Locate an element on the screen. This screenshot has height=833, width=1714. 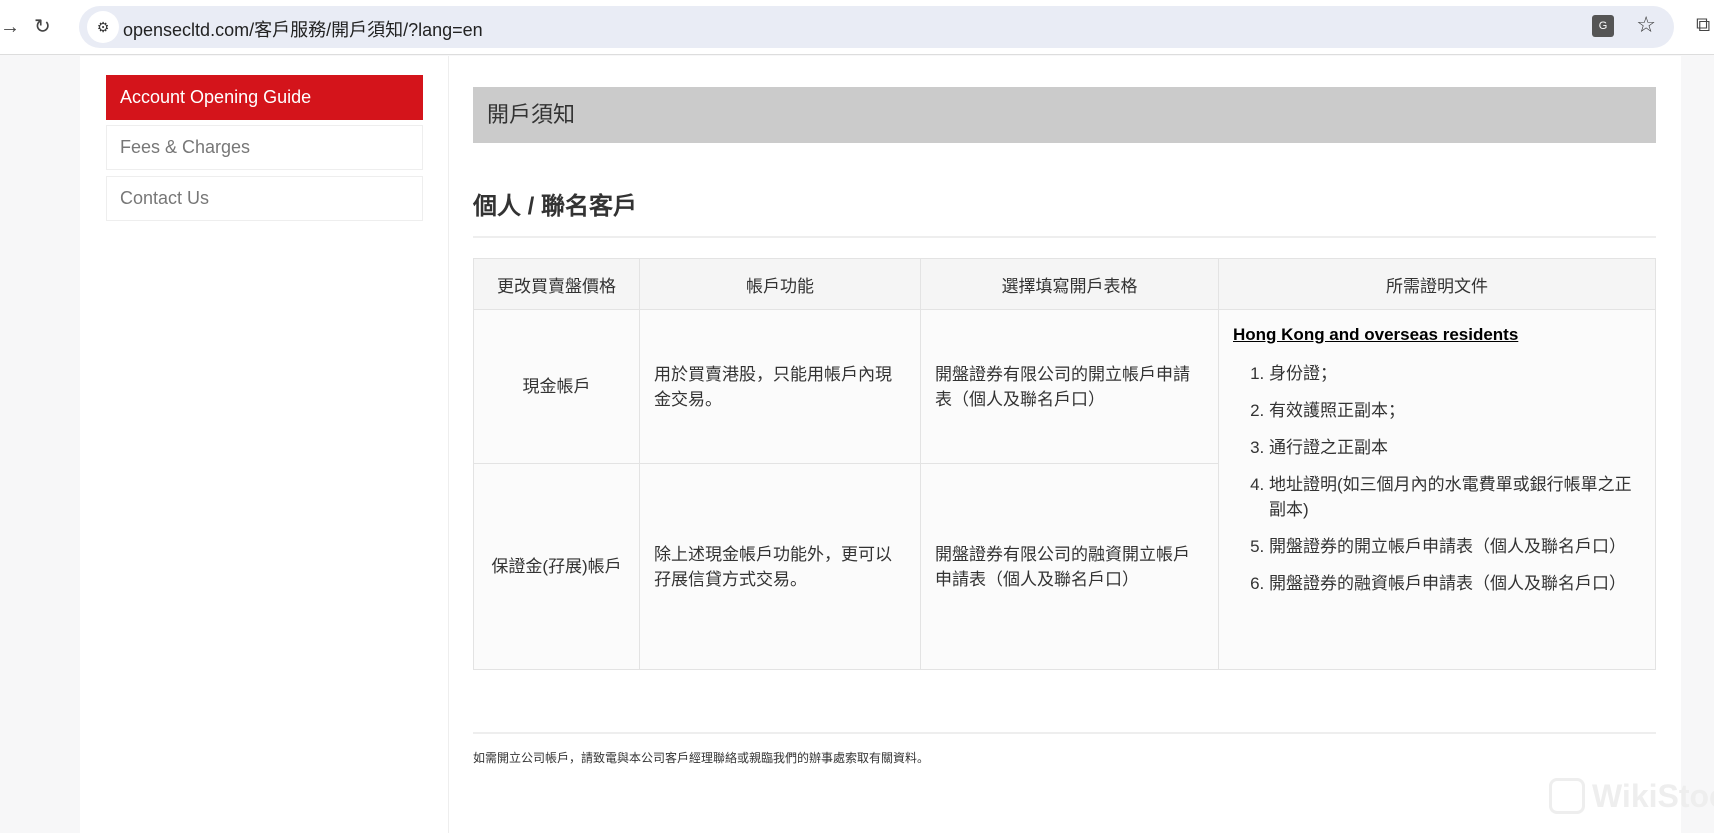
bookmark-star-icon: ☆ is located at coordinates (1646, 25).